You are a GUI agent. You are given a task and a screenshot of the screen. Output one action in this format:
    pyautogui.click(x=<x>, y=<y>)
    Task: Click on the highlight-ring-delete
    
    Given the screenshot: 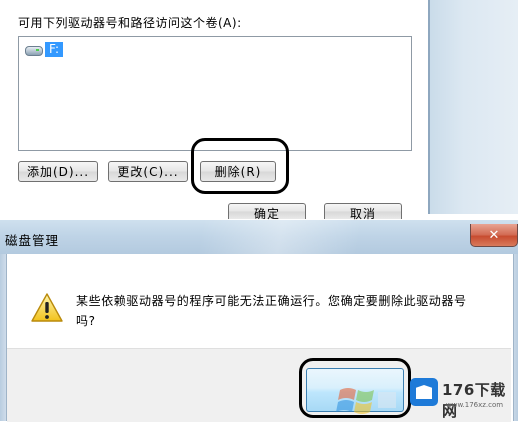 What is the action you would take?
    pyautogui.click(x=240, y=166)
    